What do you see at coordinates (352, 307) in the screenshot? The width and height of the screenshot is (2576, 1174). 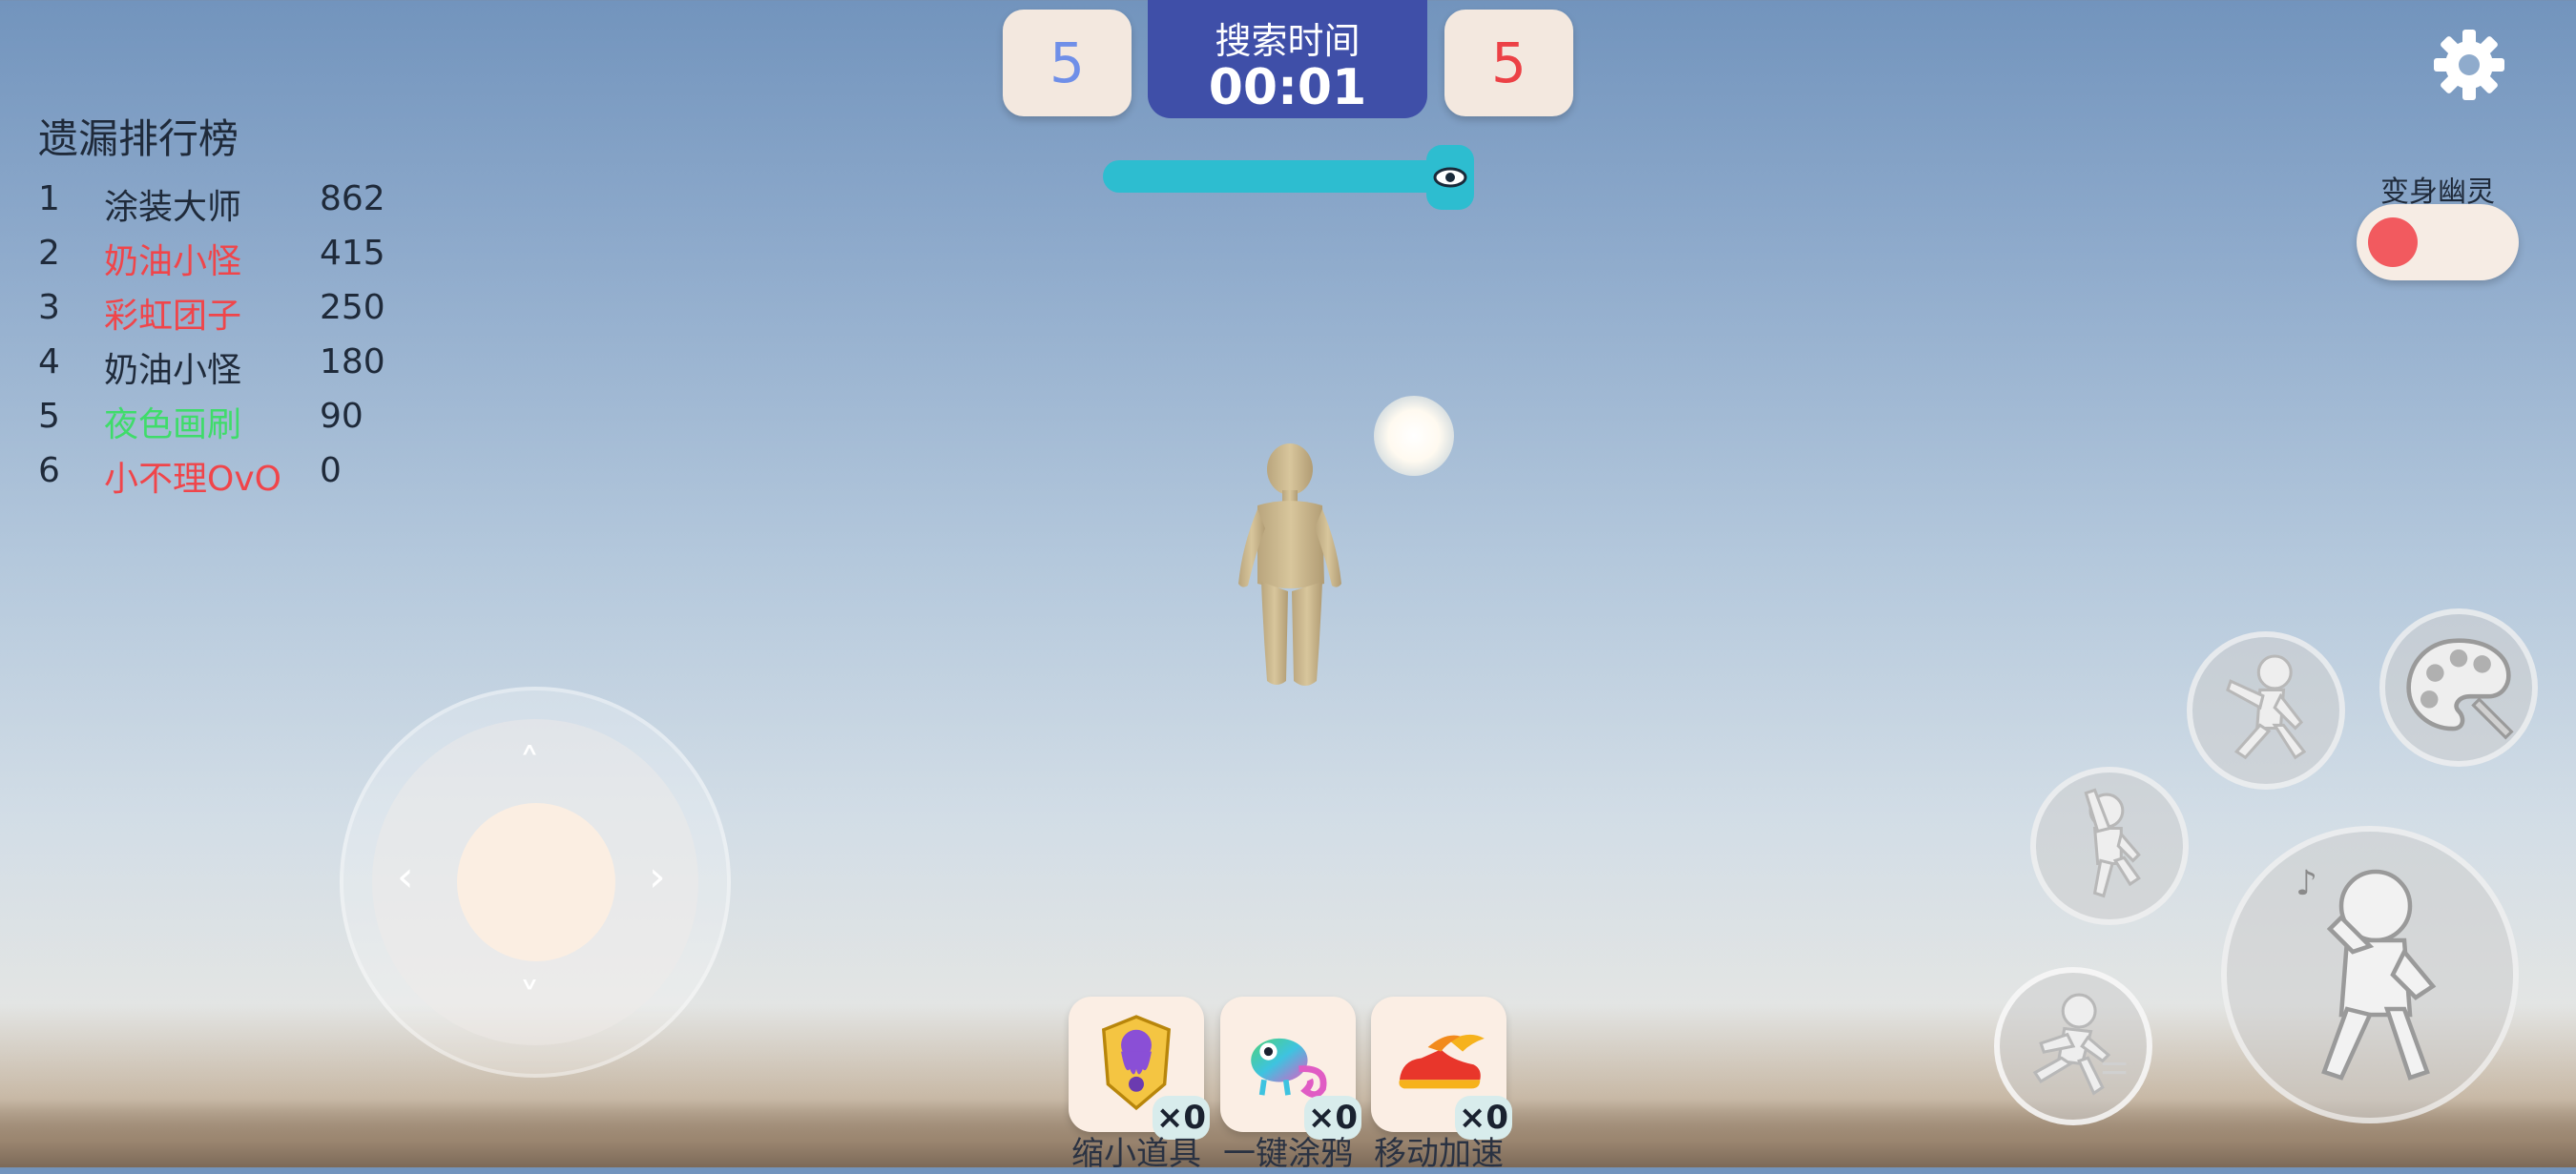 I see `leaderboard-score: 250` at bounding box center [352, 307].